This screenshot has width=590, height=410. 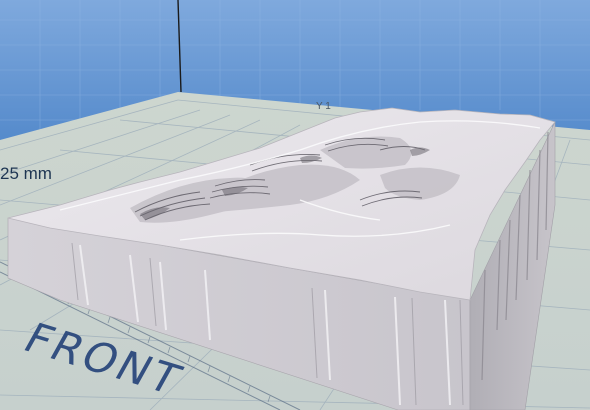 I want to click on dimension-label: 25 mm, so click(x=26, y=173).